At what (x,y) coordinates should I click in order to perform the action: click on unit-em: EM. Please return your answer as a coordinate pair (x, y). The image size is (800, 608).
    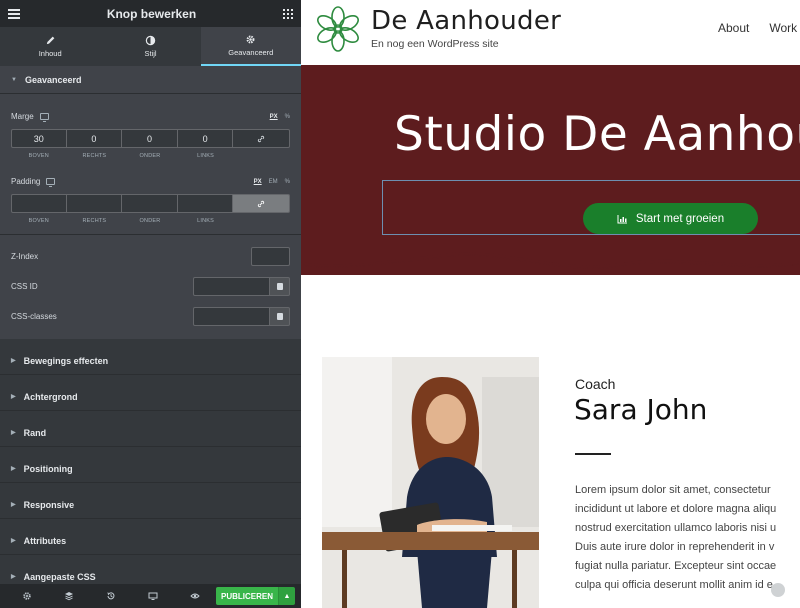
    Looking at the image, I should click on (273, 182).